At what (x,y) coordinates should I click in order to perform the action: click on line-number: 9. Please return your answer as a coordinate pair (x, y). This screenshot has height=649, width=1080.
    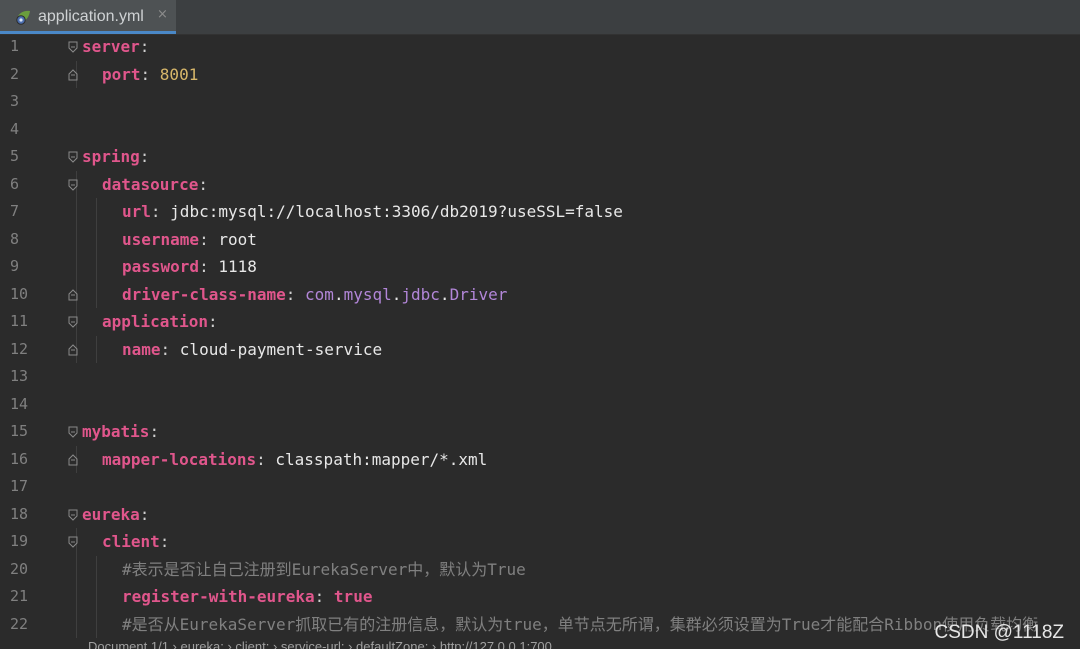
    Looking at the image, I should click on (15, 266).